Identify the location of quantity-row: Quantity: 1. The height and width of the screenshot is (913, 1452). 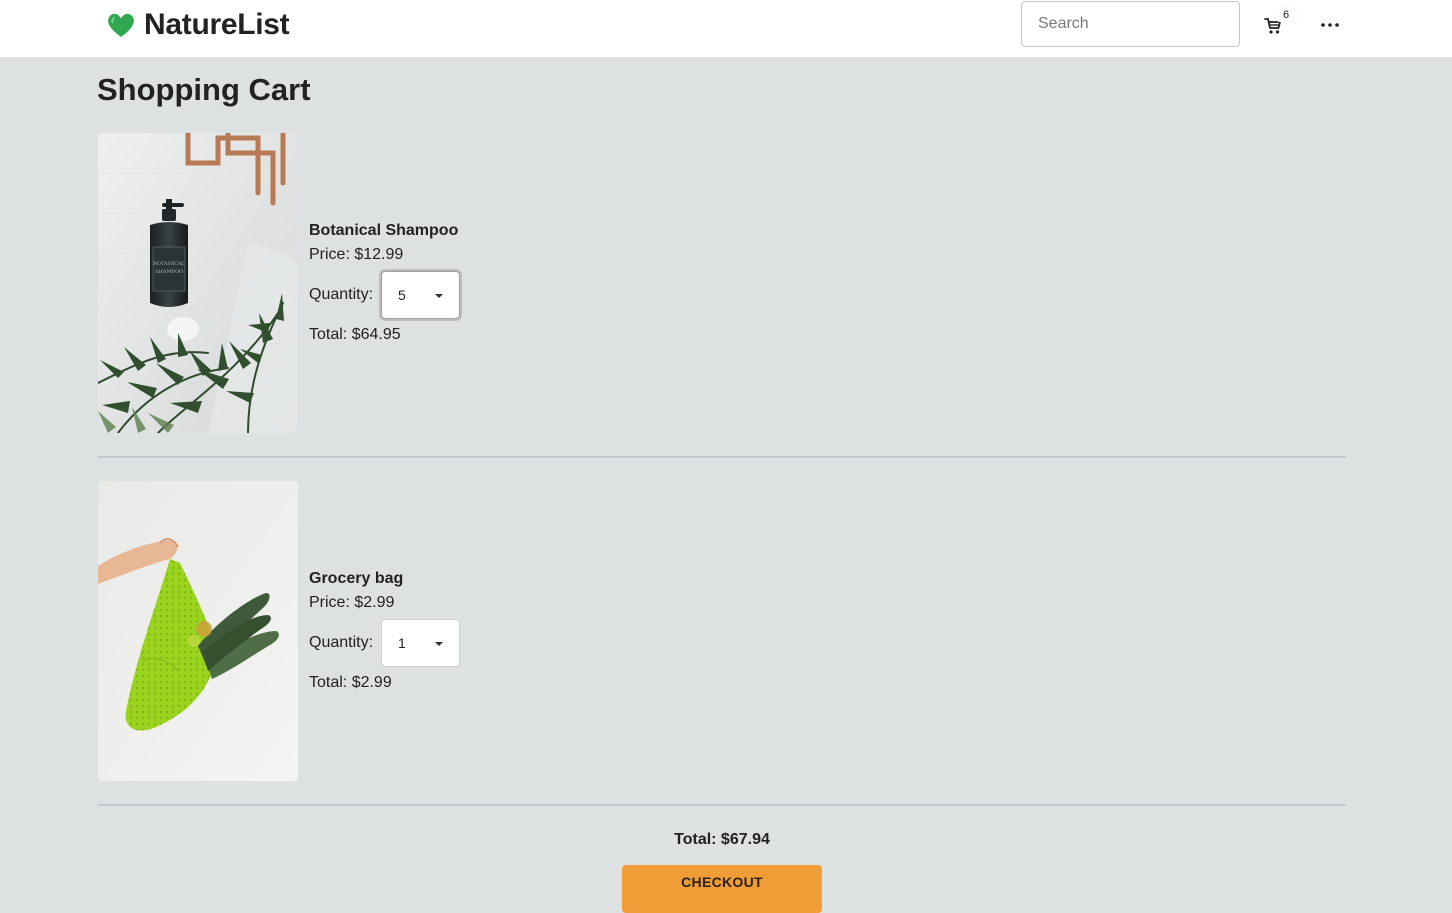
(509, 643).